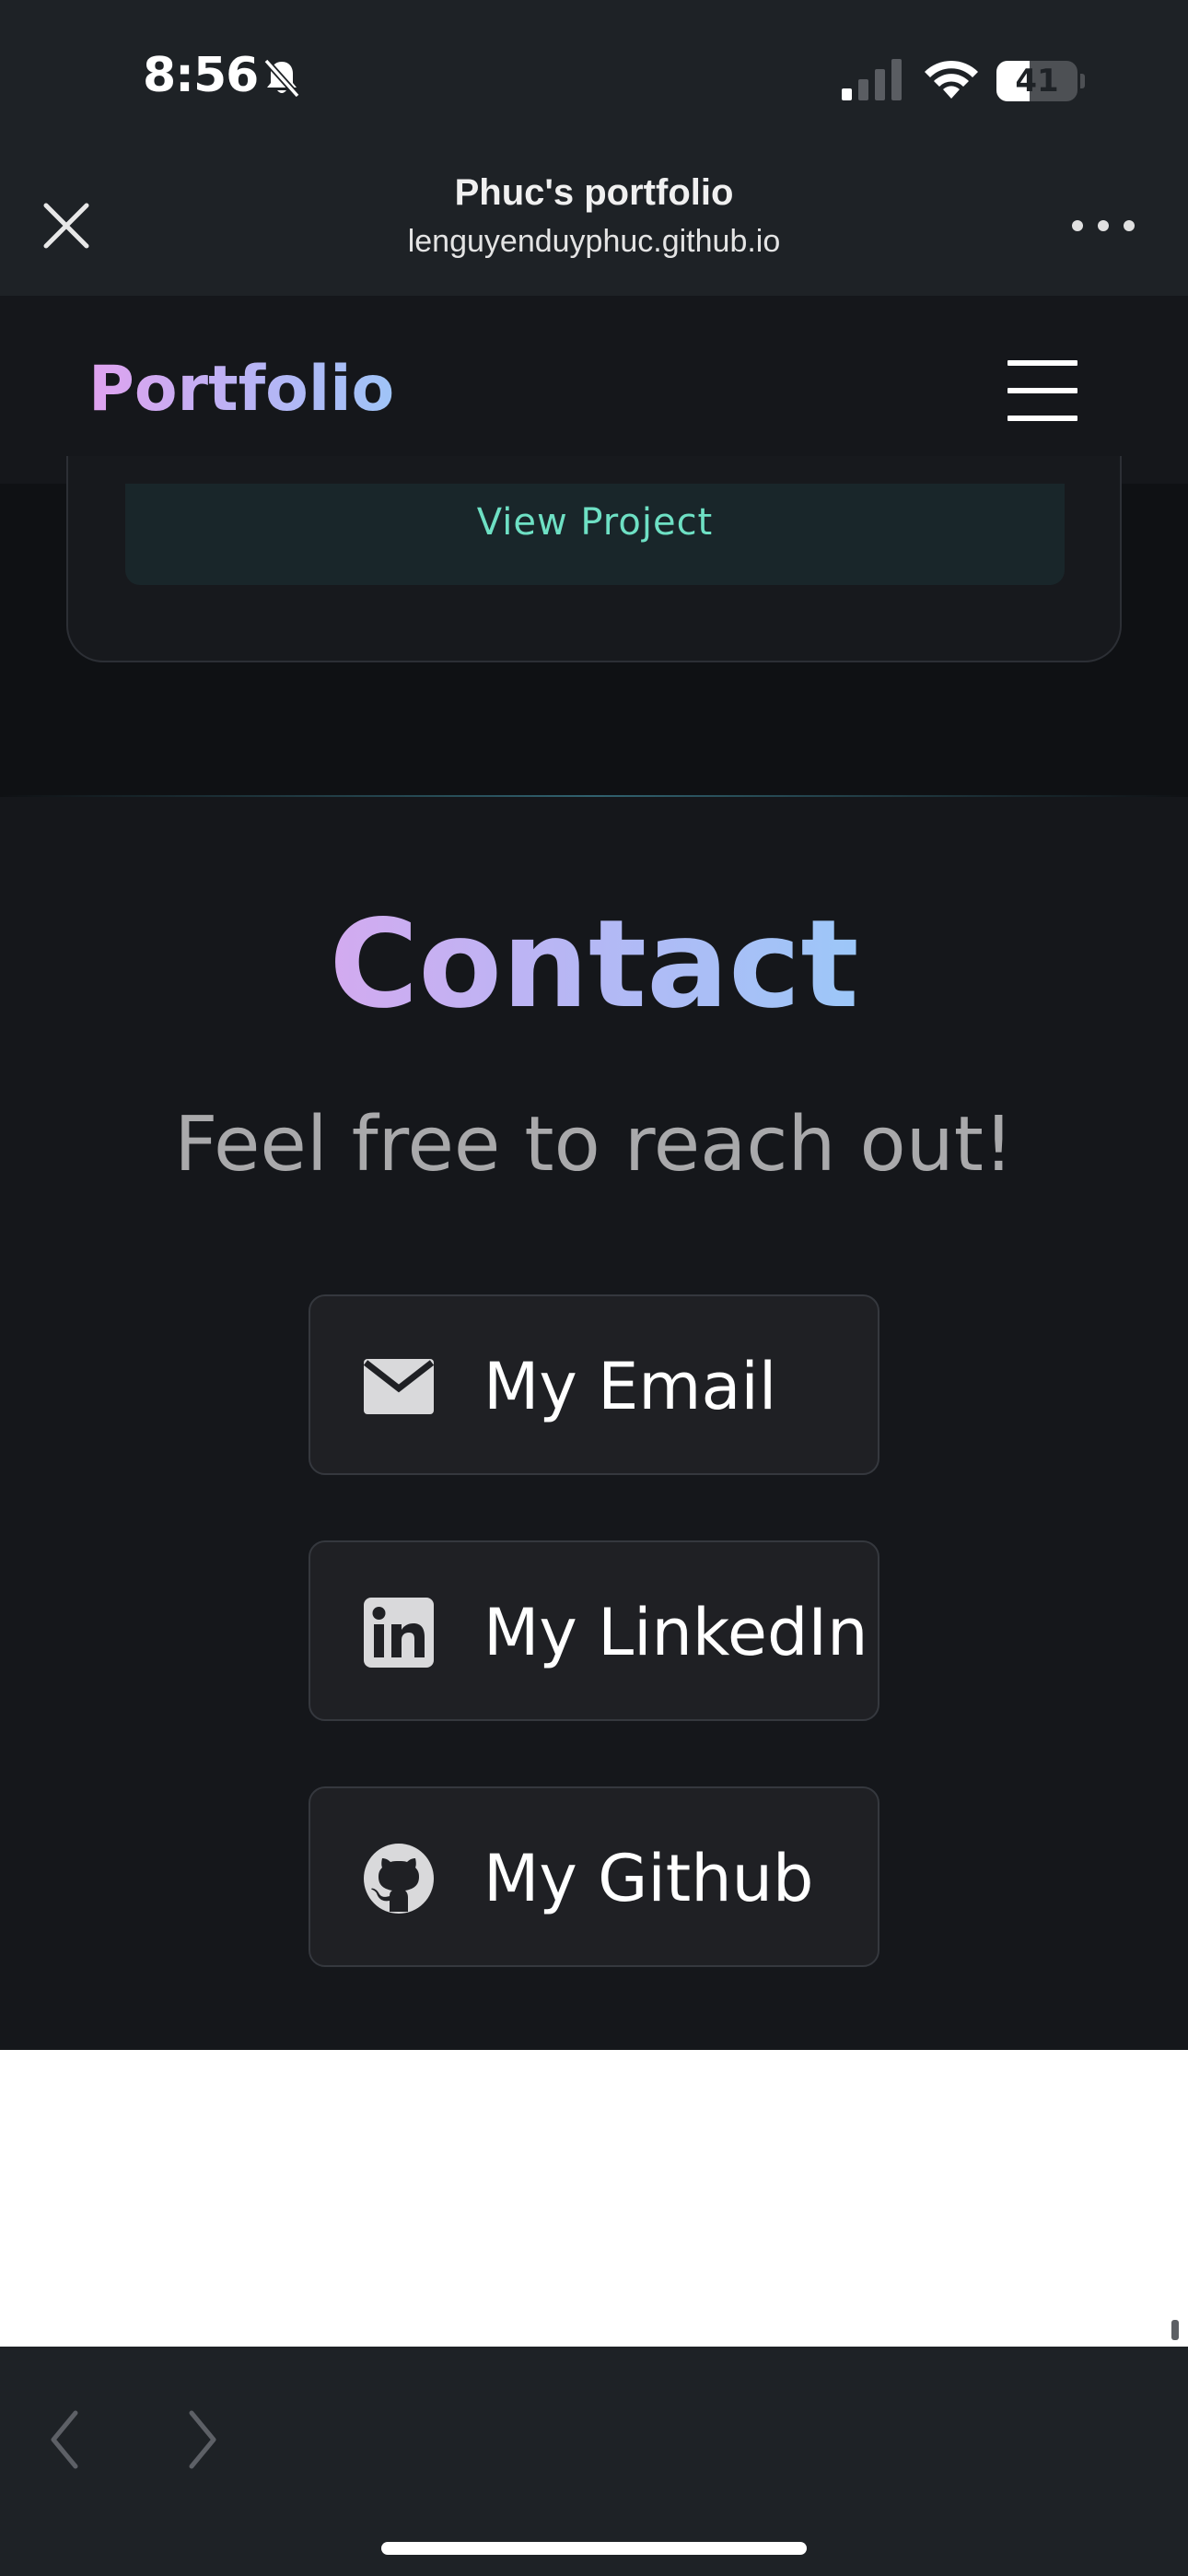 Image resolution: width=1188 pixels, height=2576 pixels. I want to click on projects-section: View Project, so click(594, 627).